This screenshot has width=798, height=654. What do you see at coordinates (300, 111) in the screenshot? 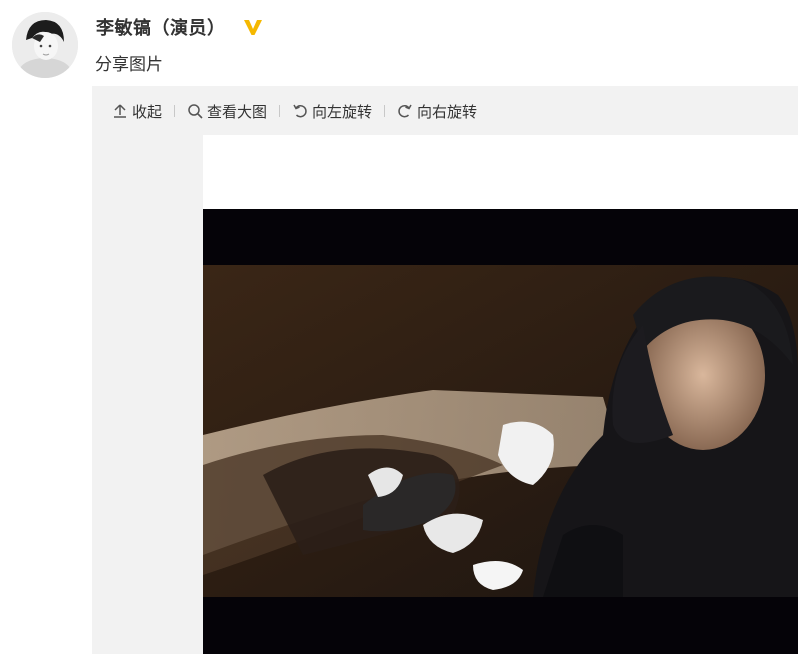
I see `rotate-left-icon` at bounding box center [300, 111].